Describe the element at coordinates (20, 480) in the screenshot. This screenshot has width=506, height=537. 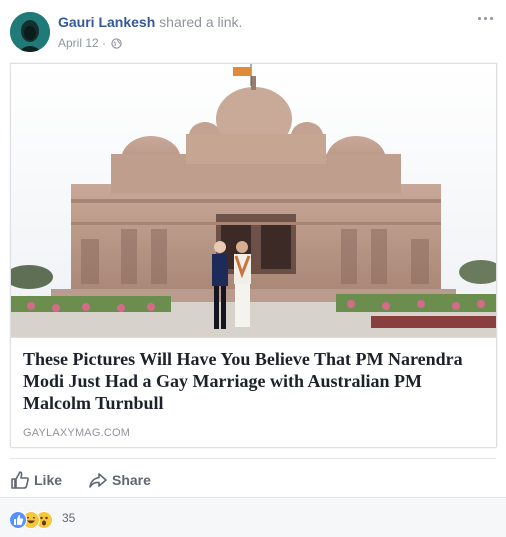
I see `like-thumb-icon` at that location.